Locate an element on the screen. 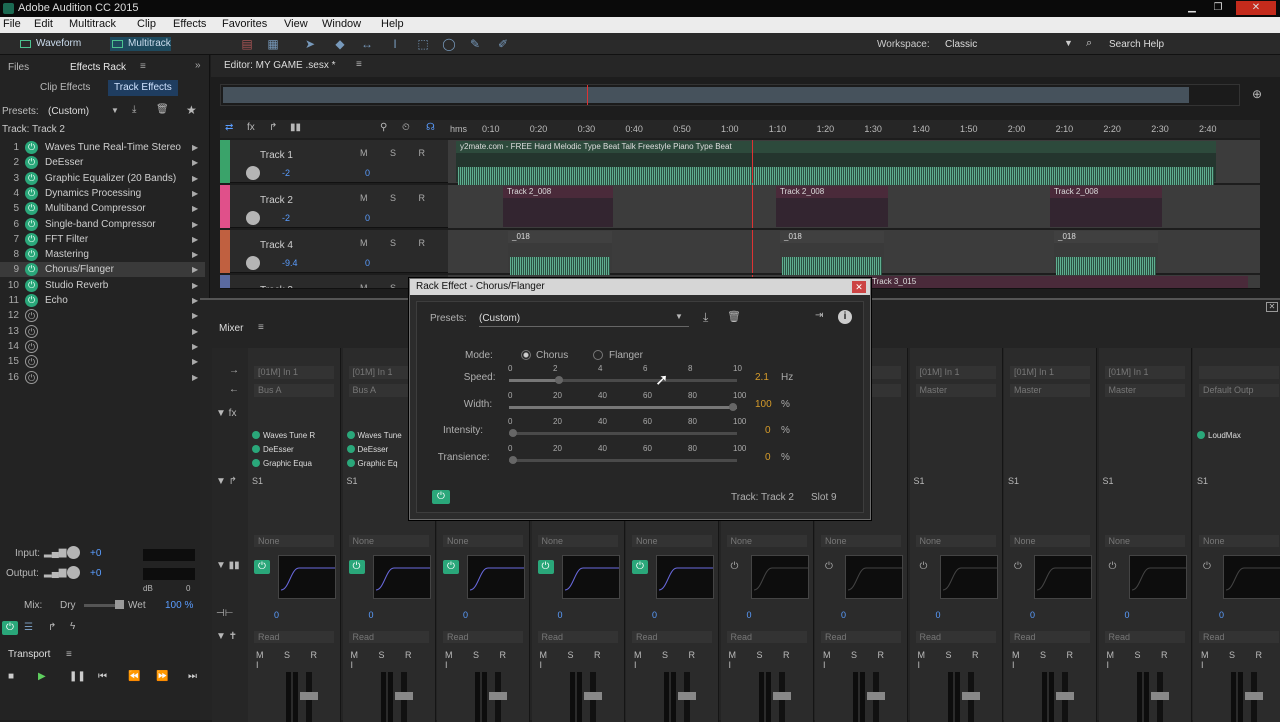 The height and width of the screenshot is (722, 1280). menu-multitrack: Multitrack is located at coordinates (92, 24).